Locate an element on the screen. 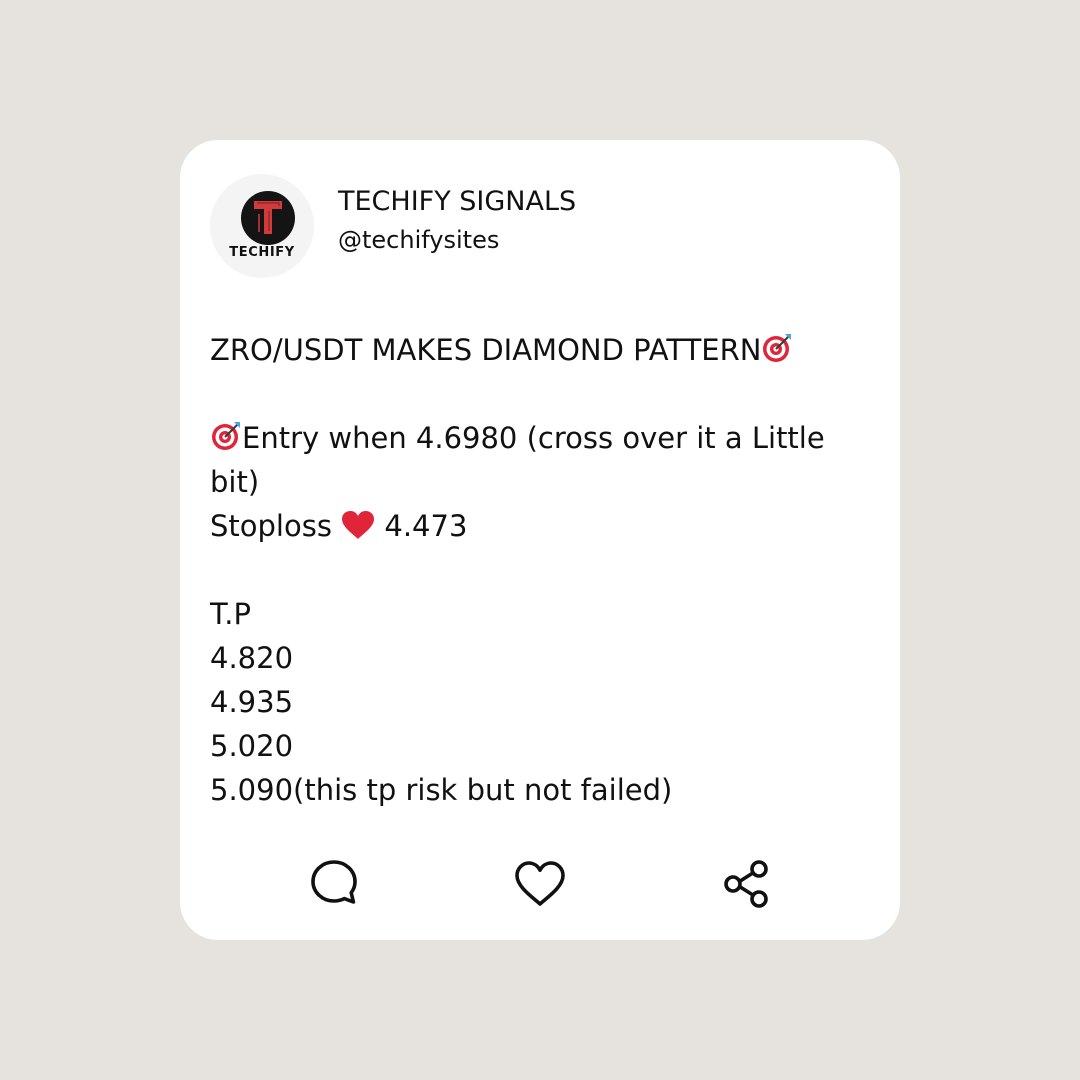 The height and width of the screenshot is (1080, 1080). post-title: ZRO/USDT MAKES DIAMOND PATTERN is located at coordinates (486, 350).